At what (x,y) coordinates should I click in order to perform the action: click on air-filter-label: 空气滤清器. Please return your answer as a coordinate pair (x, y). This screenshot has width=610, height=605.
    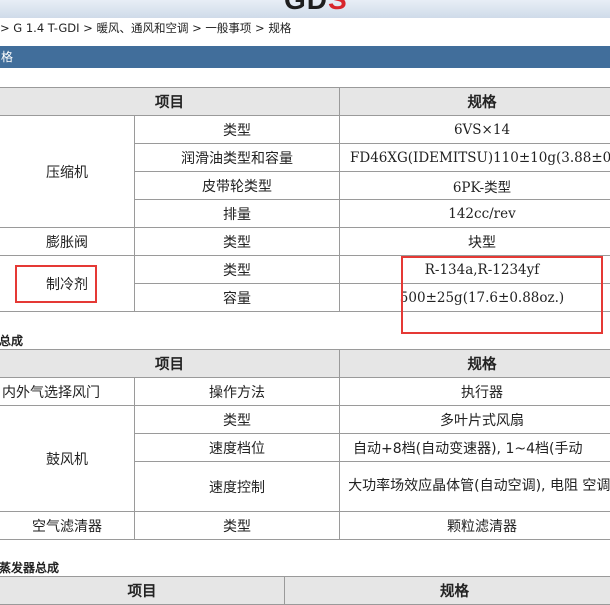
    Looking at the image, I should click on (67, 526).